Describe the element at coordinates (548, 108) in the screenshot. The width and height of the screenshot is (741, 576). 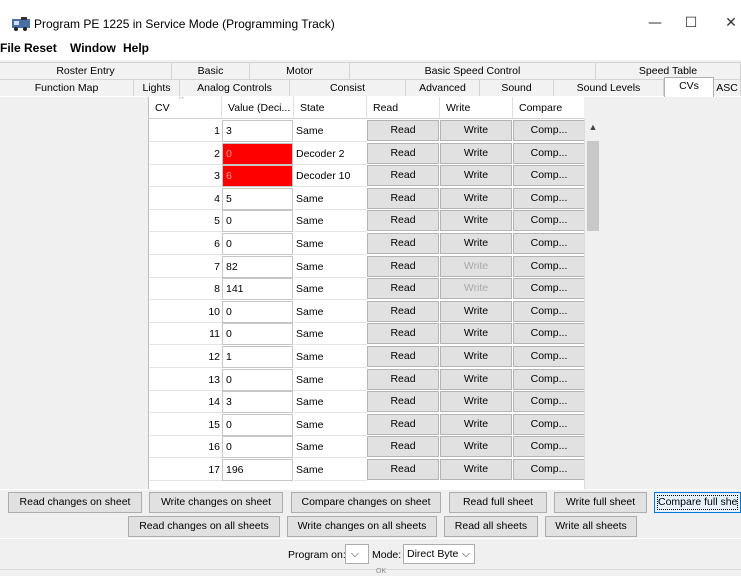
I see `column-header-compare: Compare` at that location.